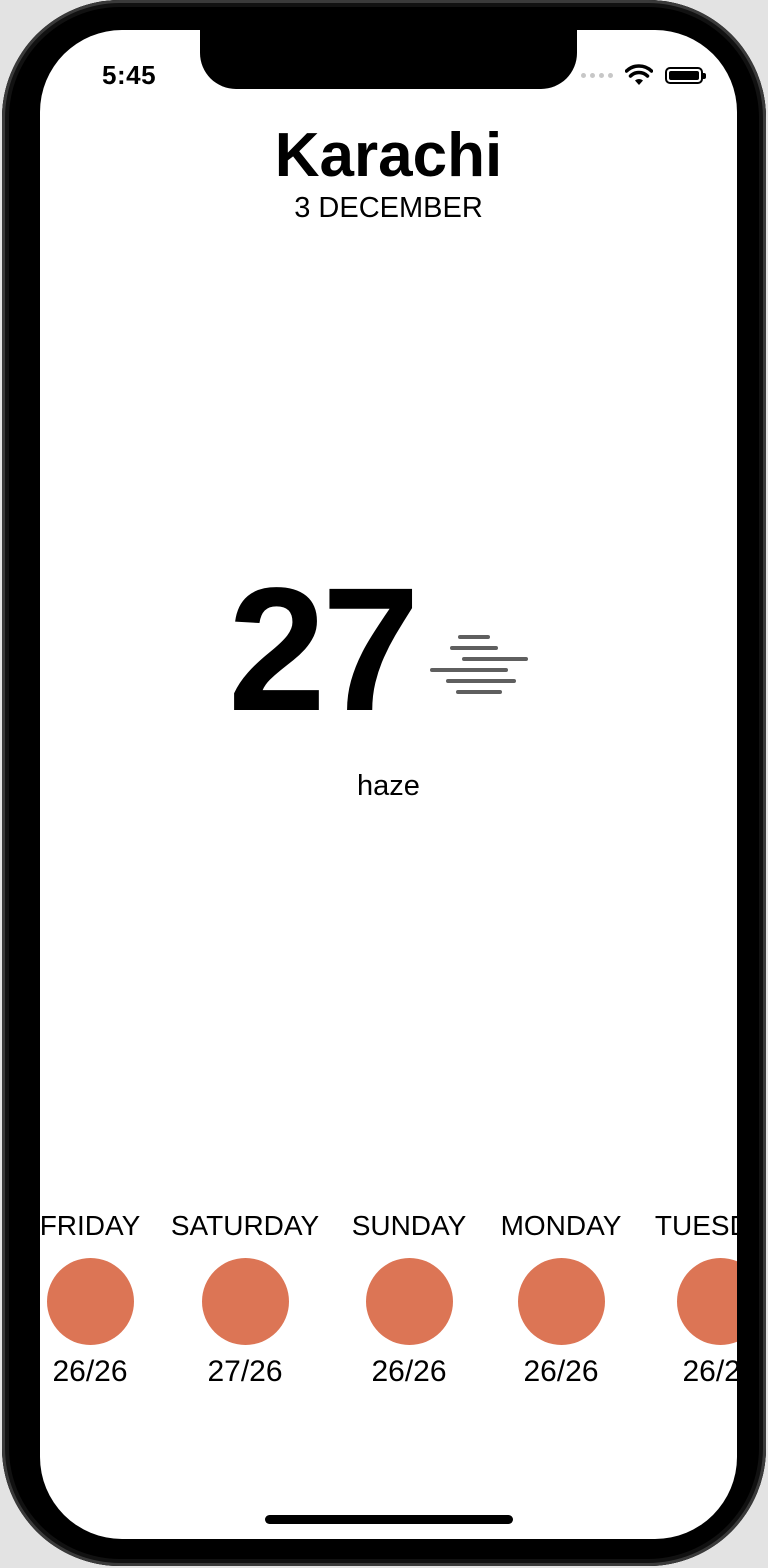 This screenshot has width=768, height=1568. What do you see at coordinates (388, 59) in the screenshot?
I see `device-notch` at bounding box center [388, 59].